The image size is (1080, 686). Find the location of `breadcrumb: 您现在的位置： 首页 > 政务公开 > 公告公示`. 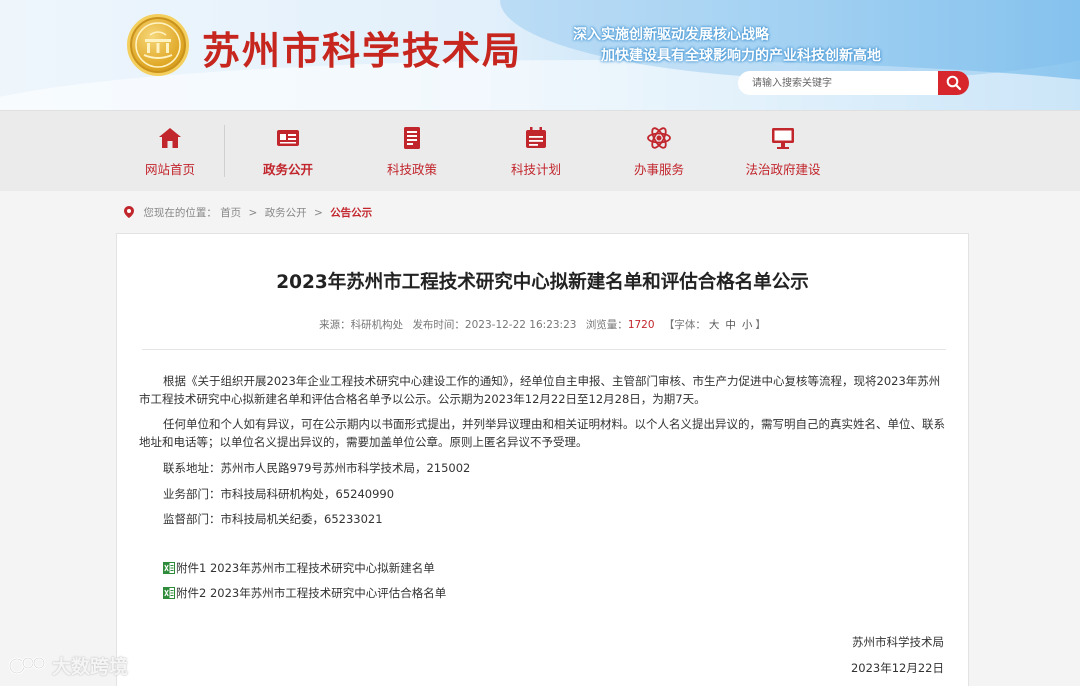

breadcrumb: 您现在的位置： 首页 > 政务公开 > 公告公示 is located at coordinates (248, 212).